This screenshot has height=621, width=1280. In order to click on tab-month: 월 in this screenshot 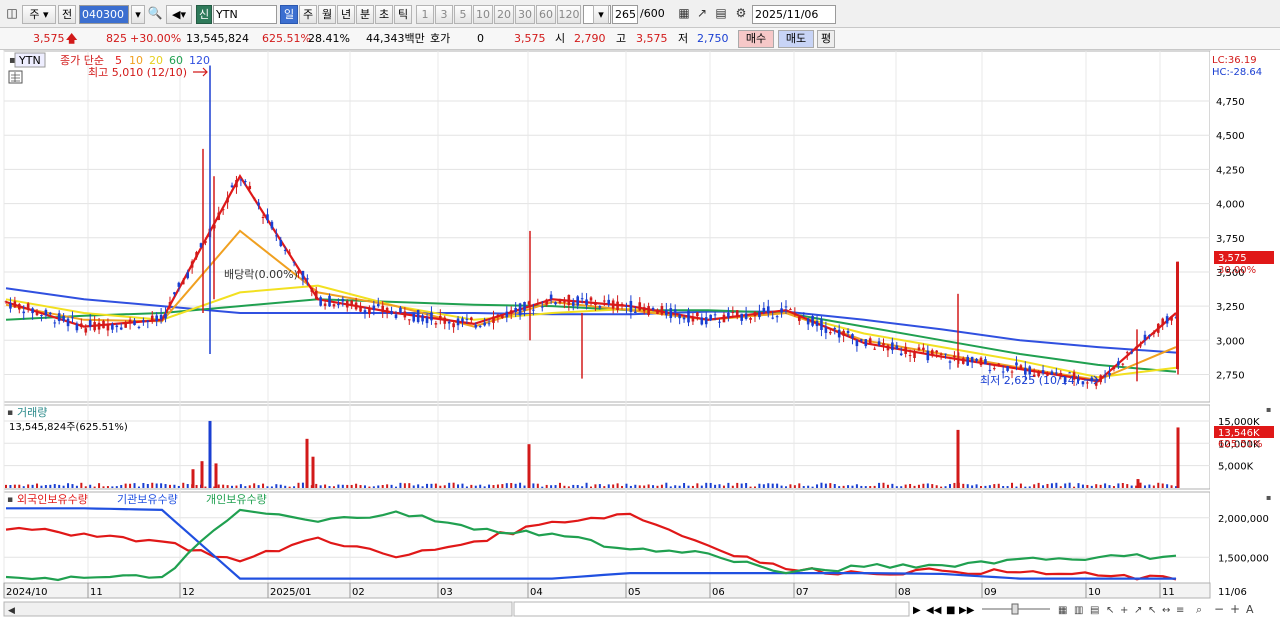, I will do `click(327, 14)`.